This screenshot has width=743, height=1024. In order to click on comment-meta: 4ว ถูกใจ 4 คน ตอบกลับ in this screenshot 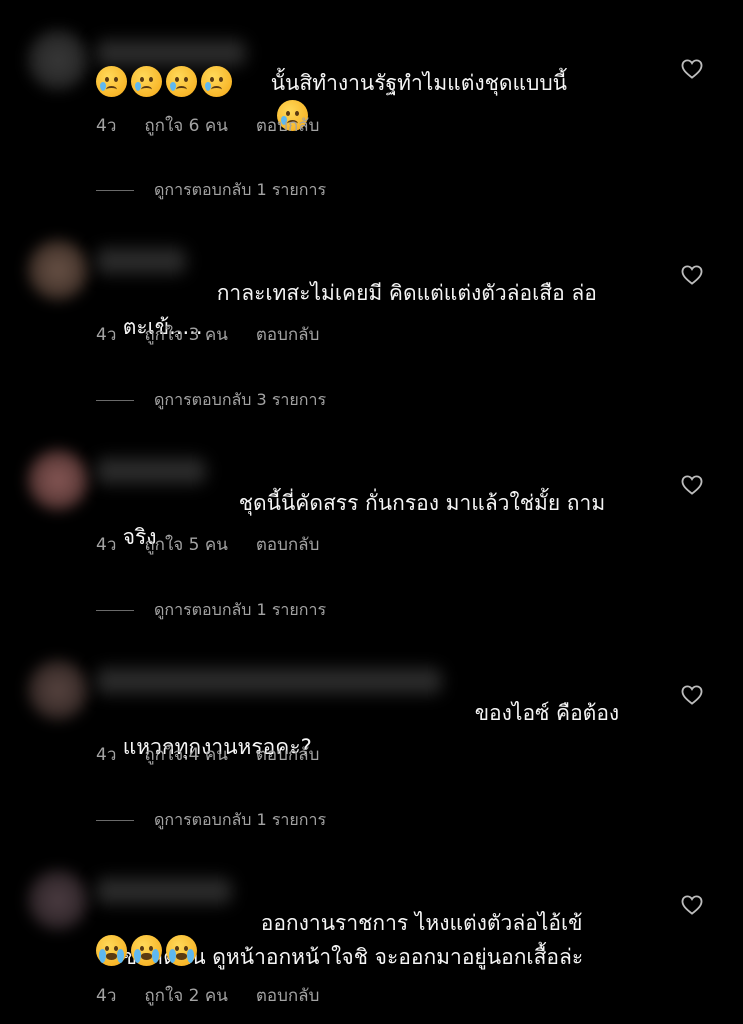, I will do `click(207, 754)`.